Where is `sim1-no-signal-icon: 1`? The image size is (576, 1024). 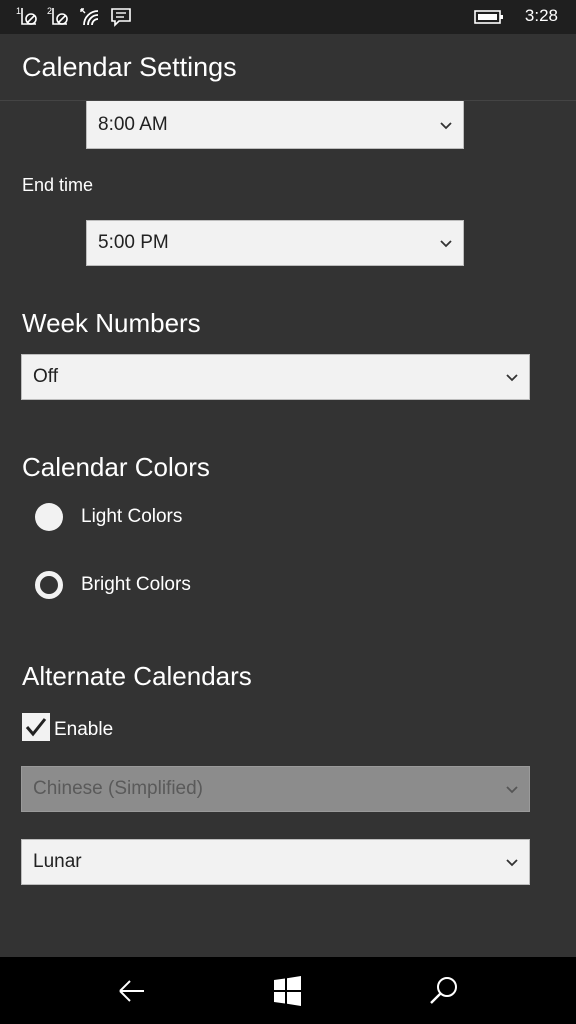 sim1-no-signal-icon: 1 is located at coordinates (26, 15).